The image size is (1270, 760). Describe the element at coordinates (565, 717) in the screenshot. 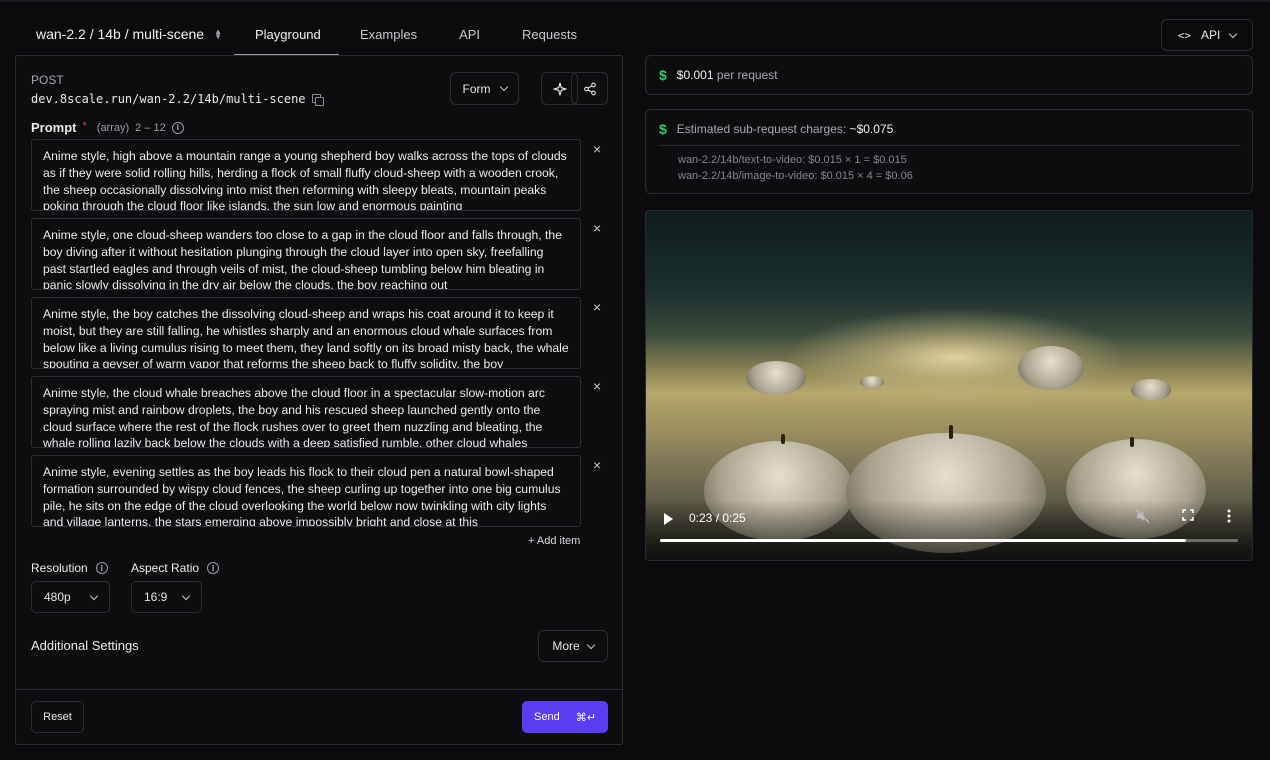

I see `send-button: Send ⌘↵` at that location.